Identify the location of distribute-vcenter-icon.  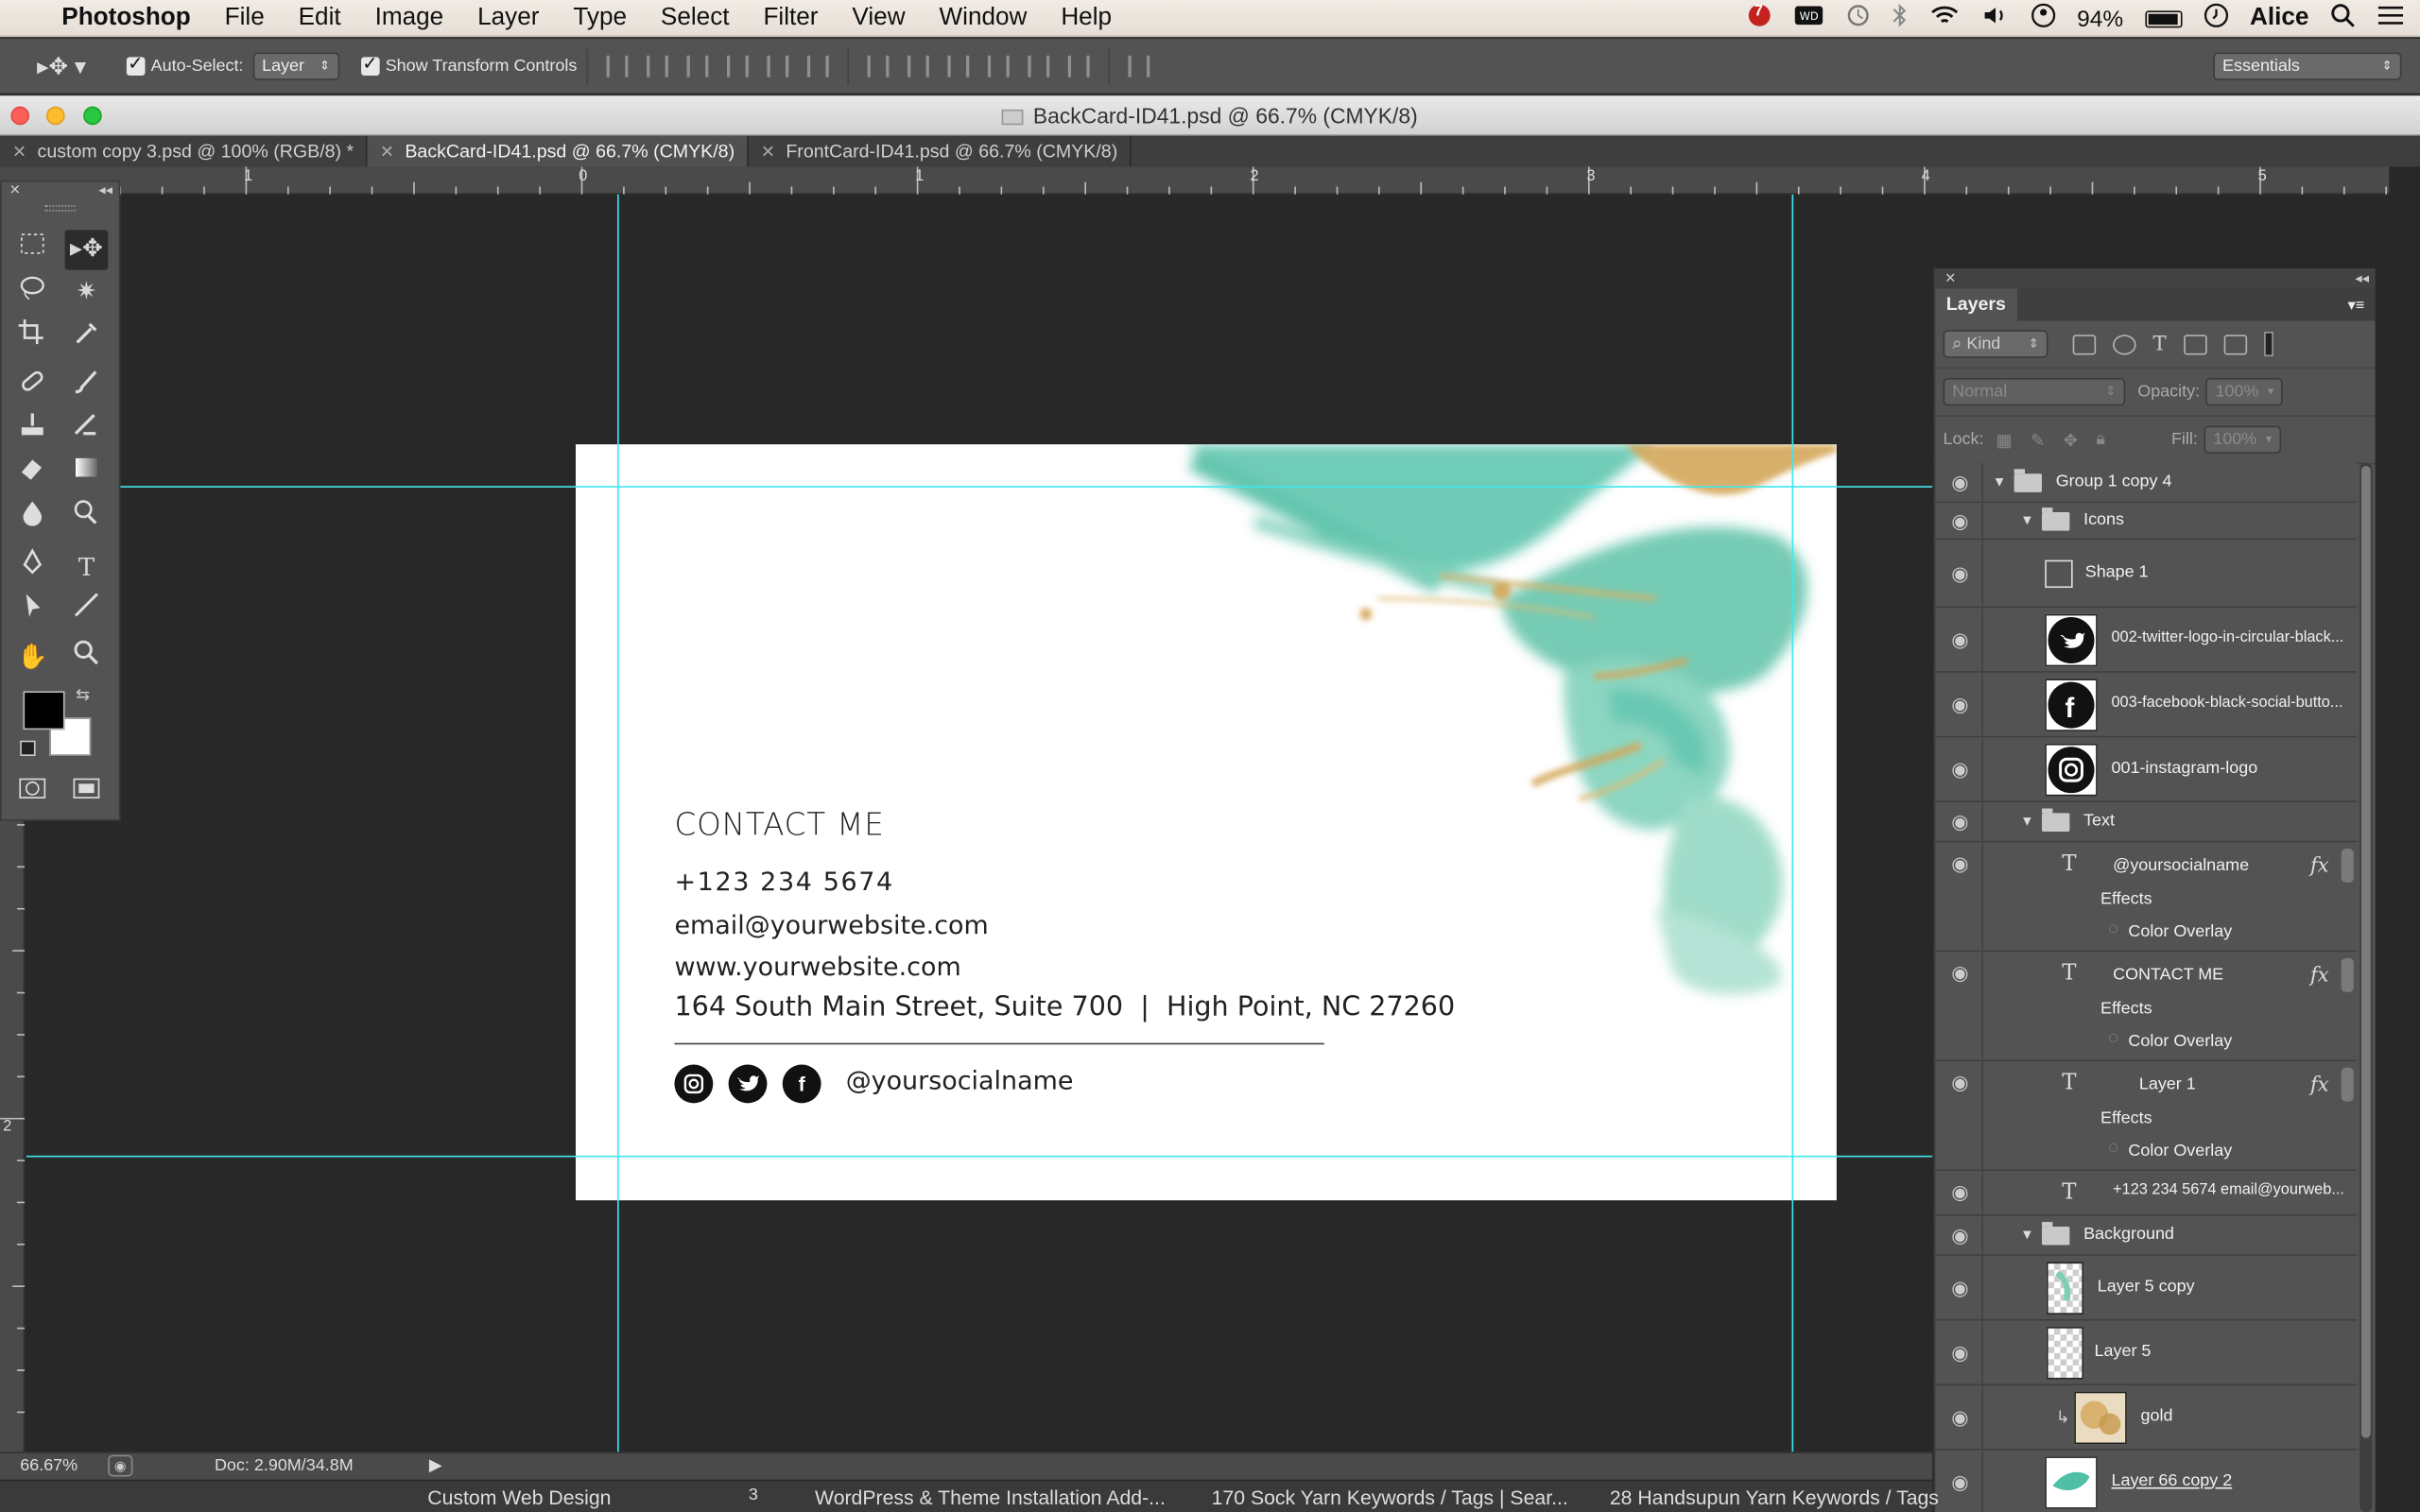
(918, 65).